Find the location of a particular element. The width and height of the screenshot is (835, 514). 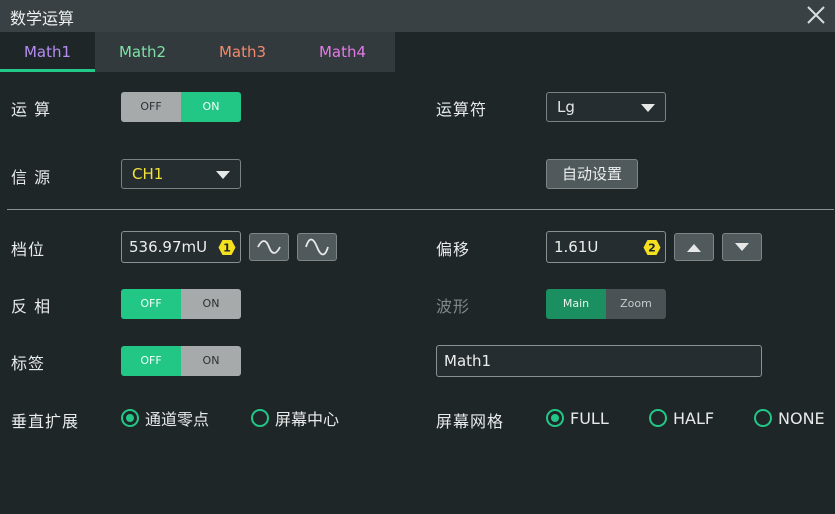

scale-input: 536.97mU 1 is located at coordinates (181, 247).